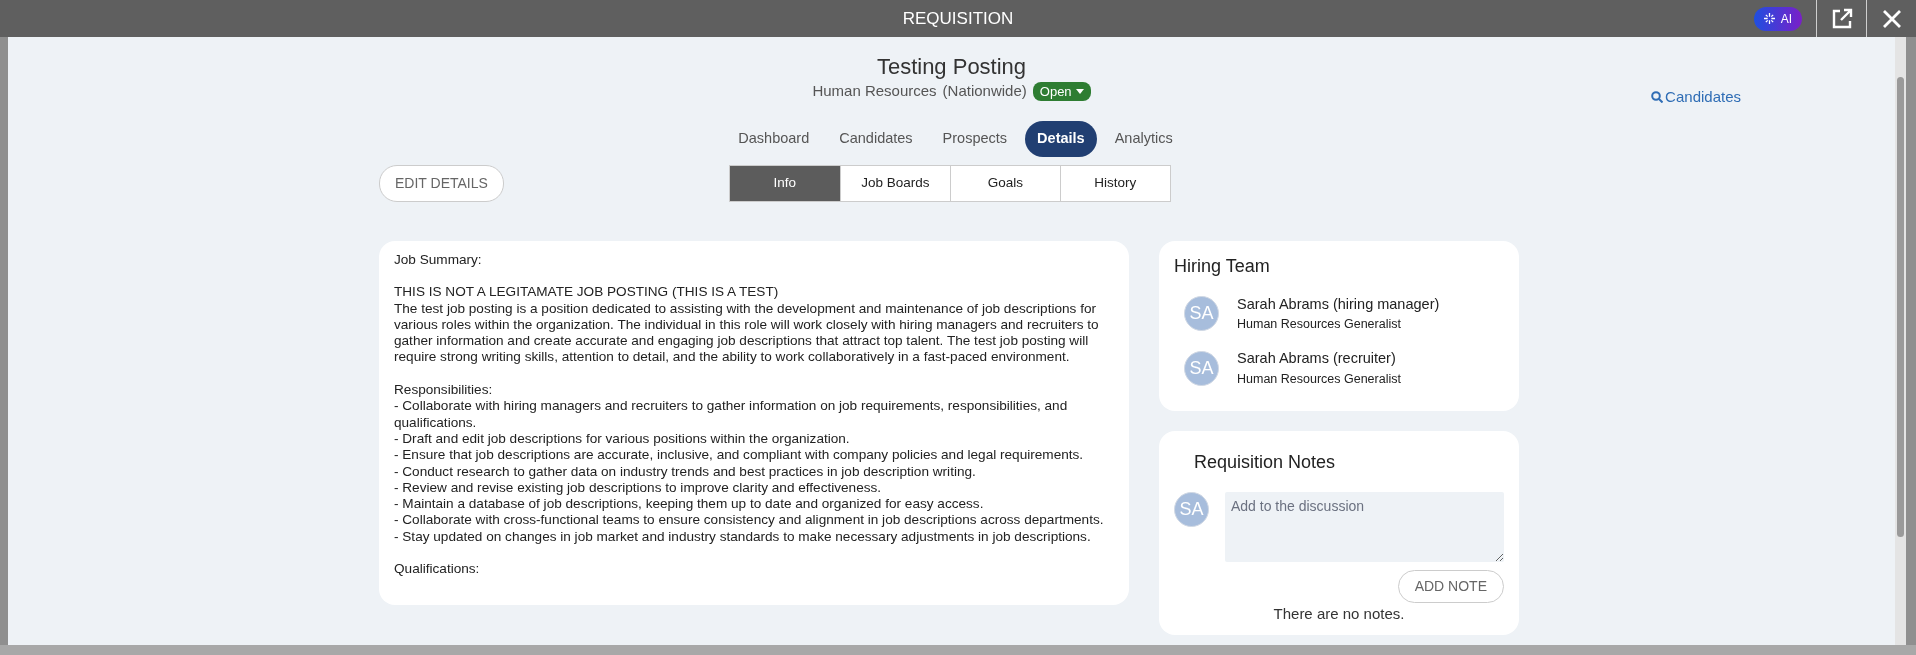 Image resolution: width=1916 pixels, height=655 pixels. What do you see at coordinates (1657, 97) in the screenshot?
I see `search-icon` at bounding box center [1657, 97].